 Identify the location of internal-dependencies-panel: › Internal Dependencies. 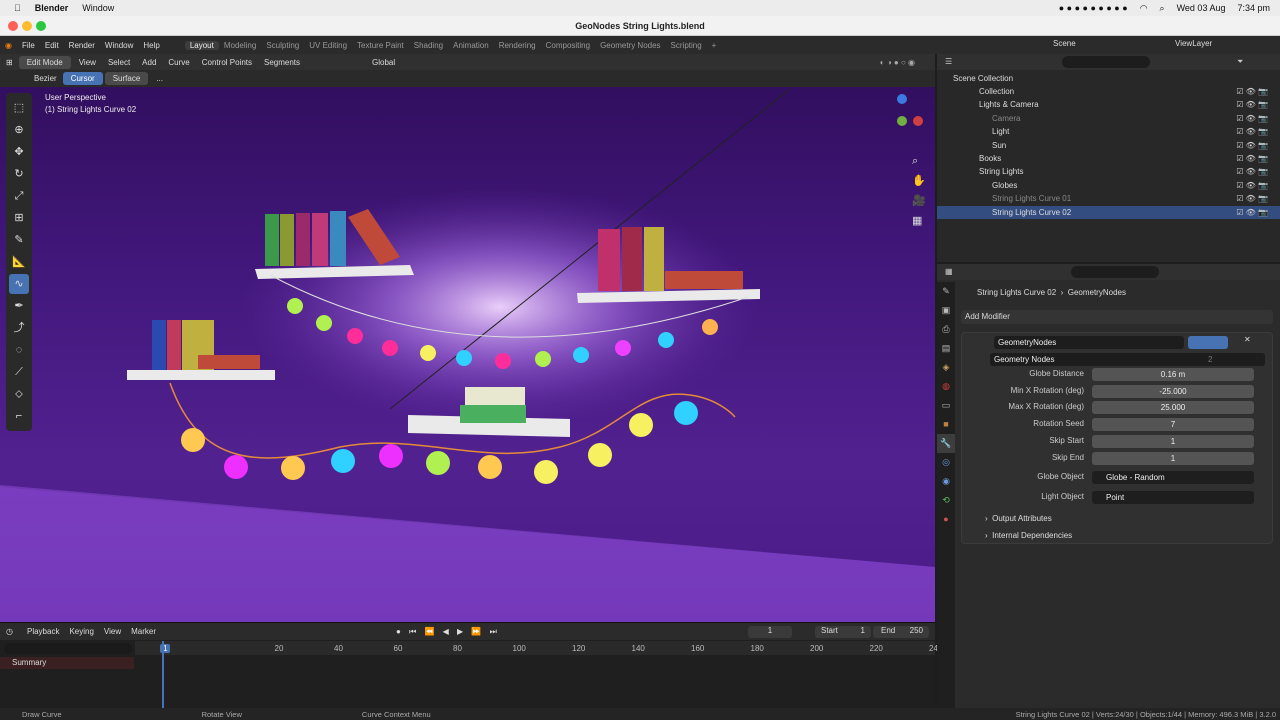
(1028, 535).